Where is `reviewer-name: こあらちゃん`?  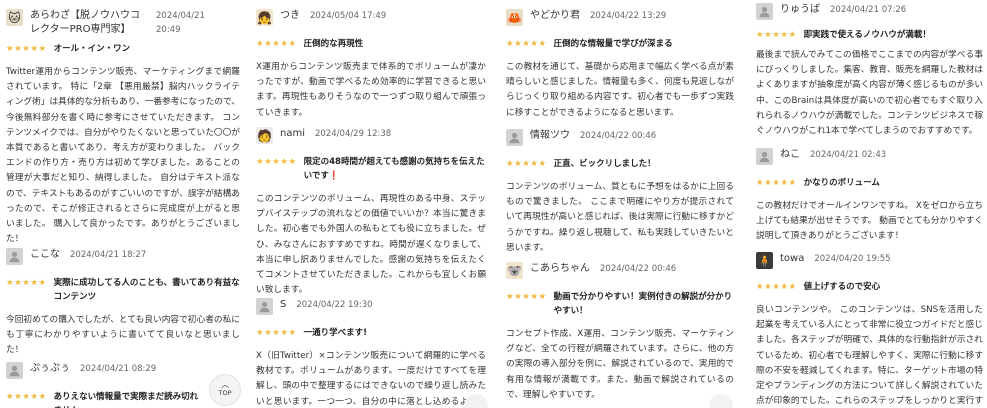
reviewer-name: こあらちゃん is located at coordinates (560, 268).